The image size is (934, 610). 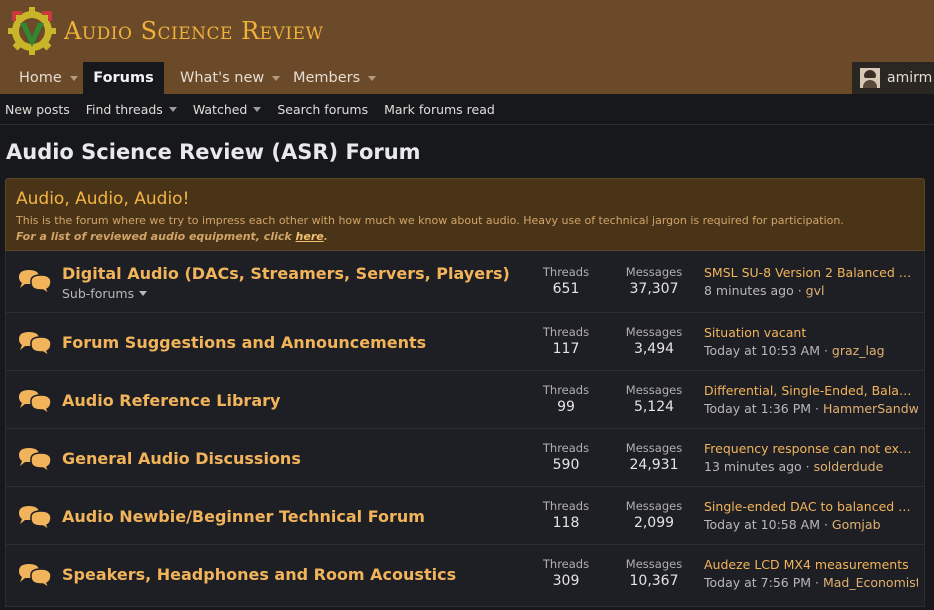 I want to click on messages-count: 5,124, so click(x=654, y=407).